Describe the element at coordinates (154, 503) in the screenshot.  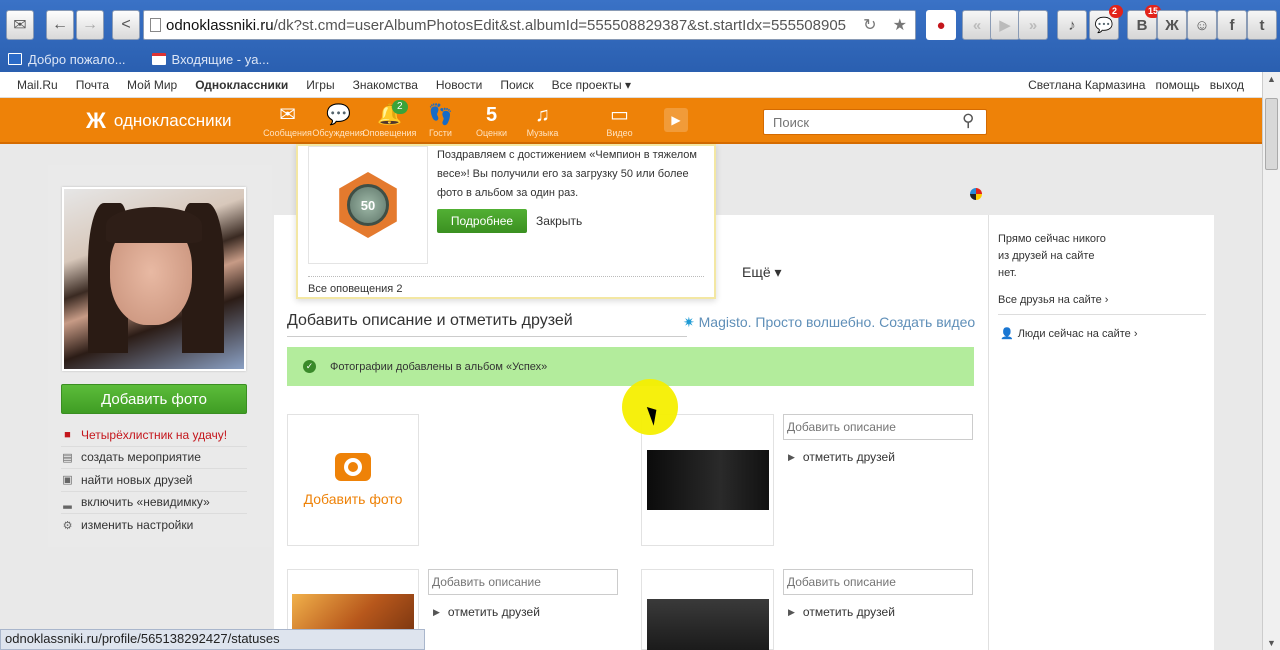
I see `left-menu-invisible: ▂ включить «невидимку»` at that location.